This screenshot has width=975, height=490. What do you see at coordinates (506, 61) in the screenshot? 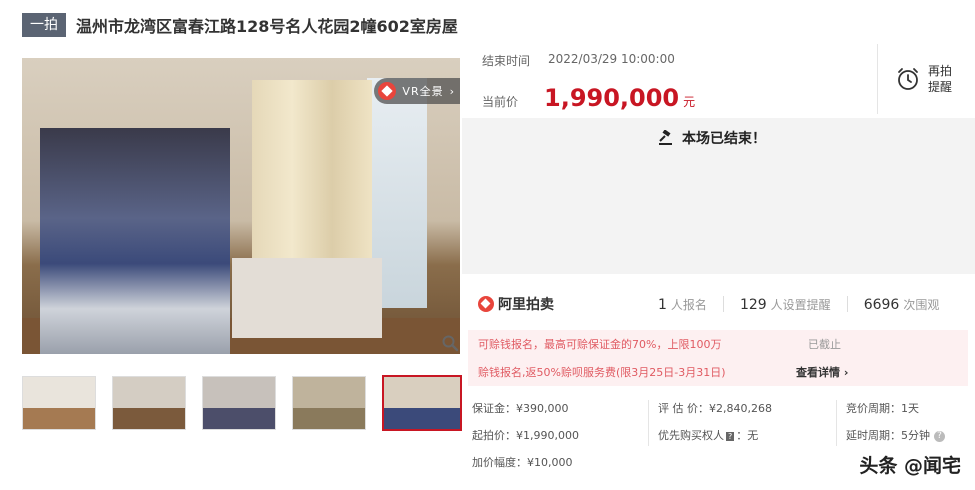
I see `end-time-label: 结束时间` at bounding box center [506, 61].